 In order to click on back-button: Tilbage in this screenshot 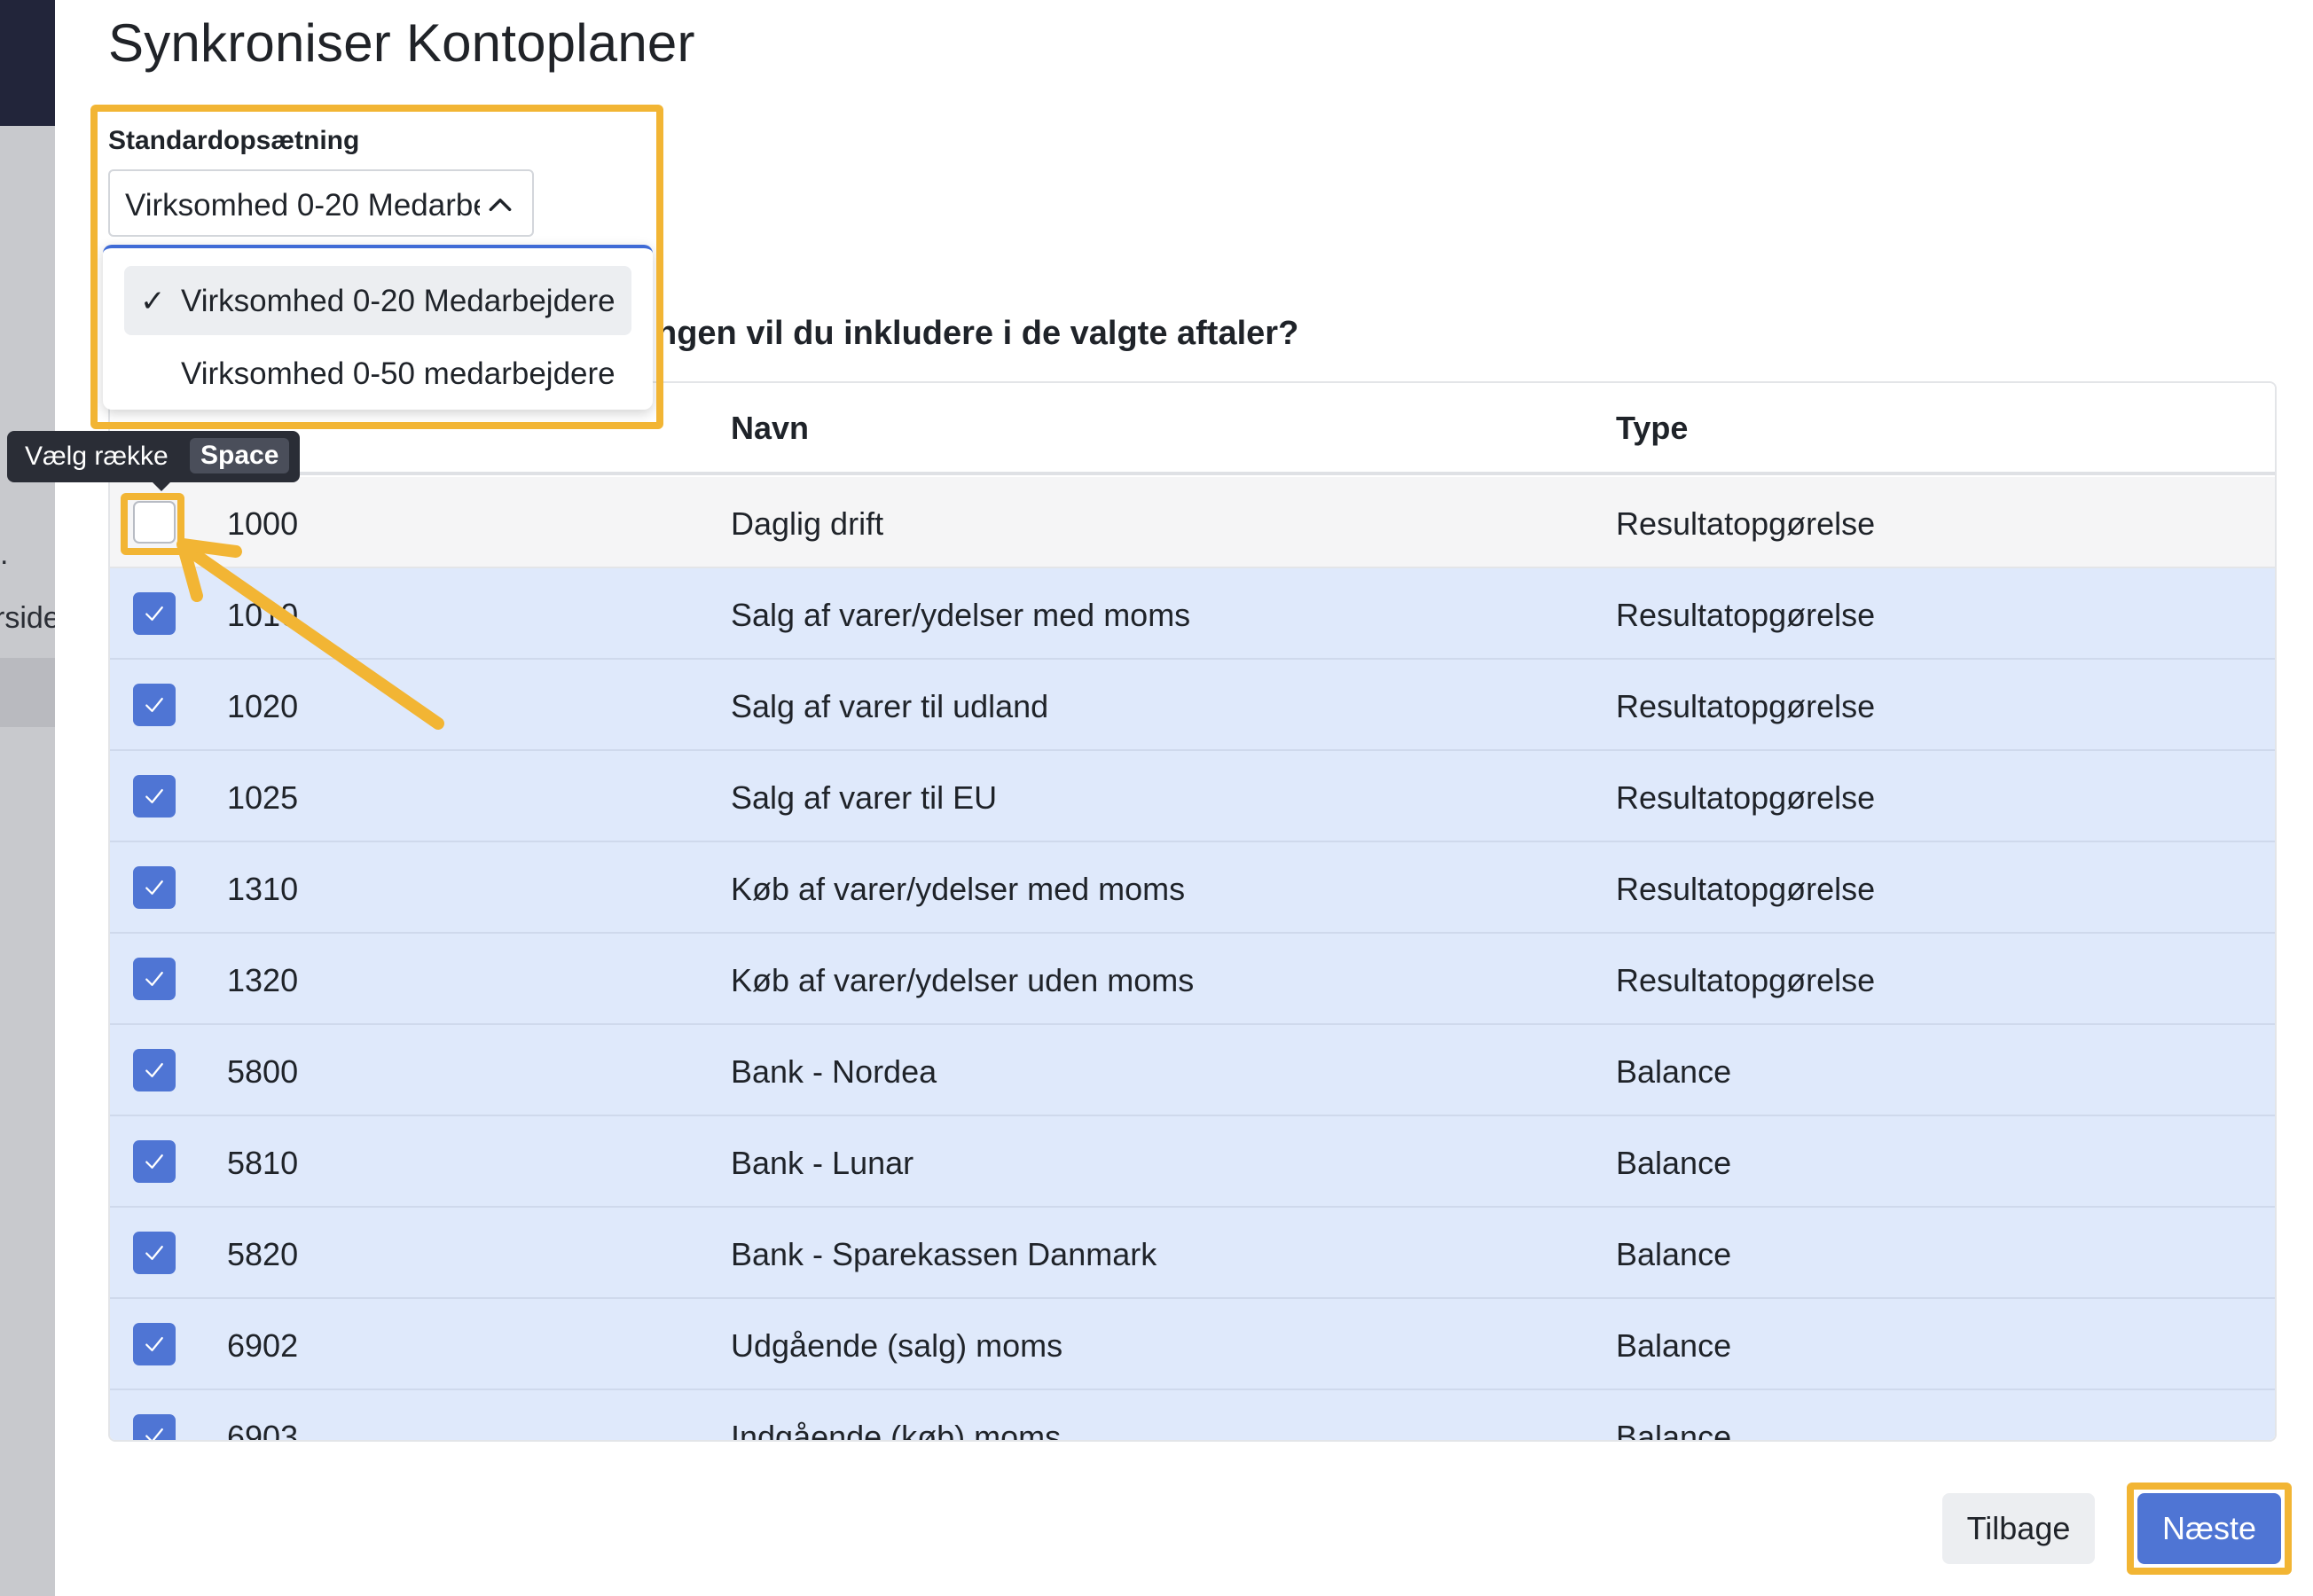, I will do `click(2018, 1529)`.